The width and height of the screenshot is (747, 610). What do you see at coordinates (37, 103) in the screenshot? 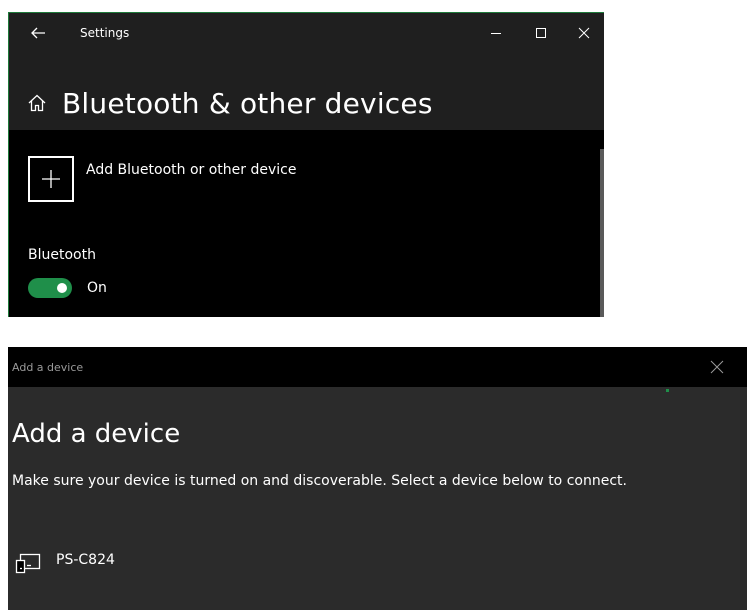
I see `home-icon` at bounding box center [37, 103].